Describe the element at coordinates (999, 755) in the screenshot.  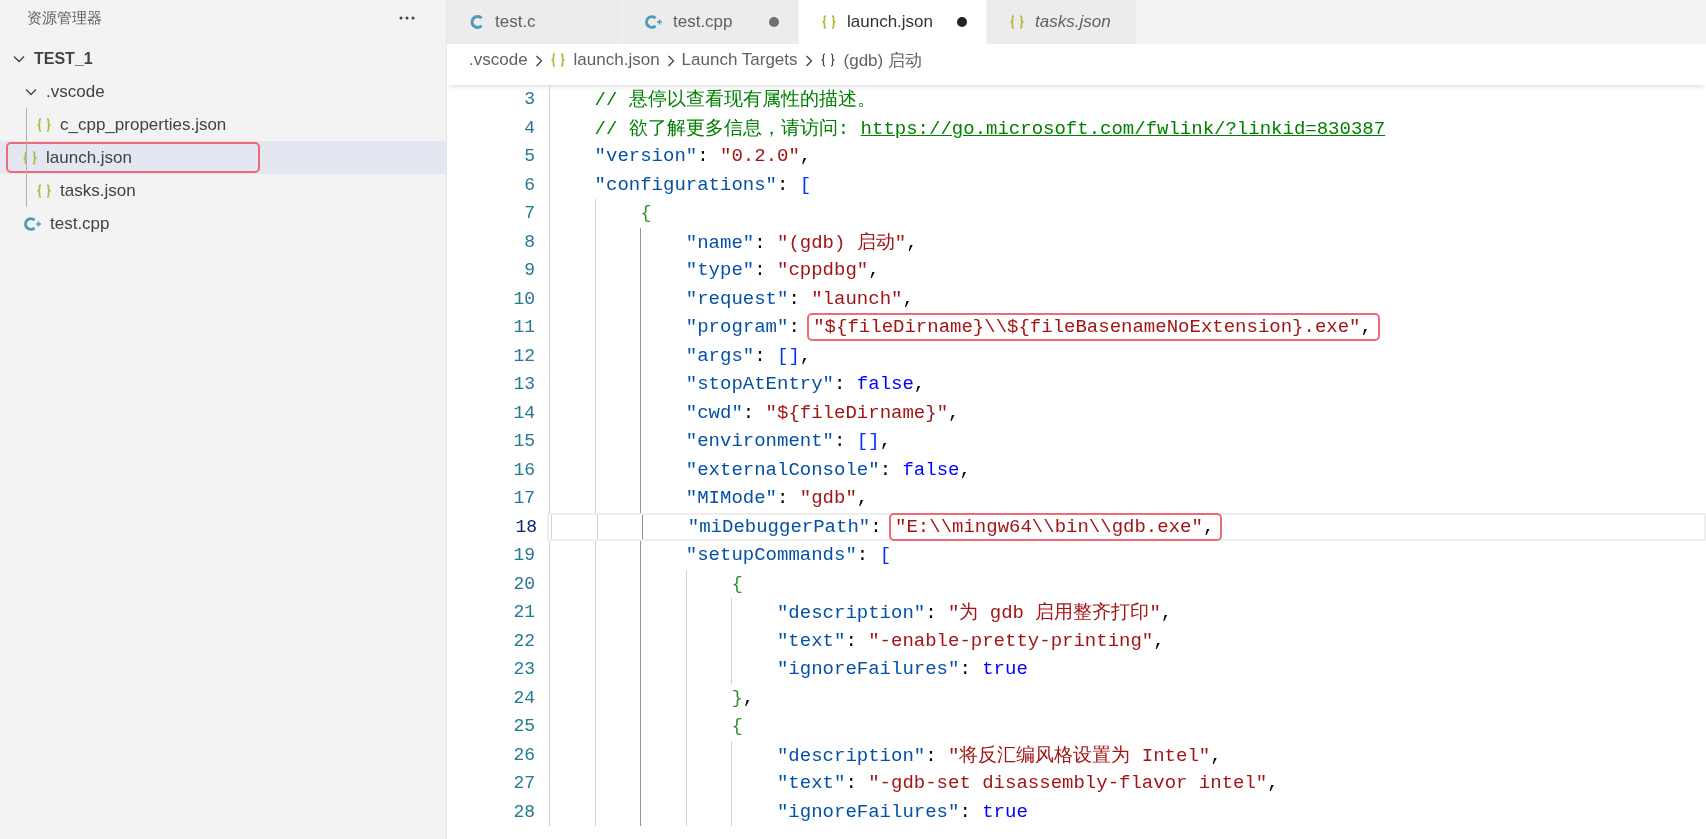
I see `code-line: "description": "将反汇编风格设置为 Intel",` at that location.